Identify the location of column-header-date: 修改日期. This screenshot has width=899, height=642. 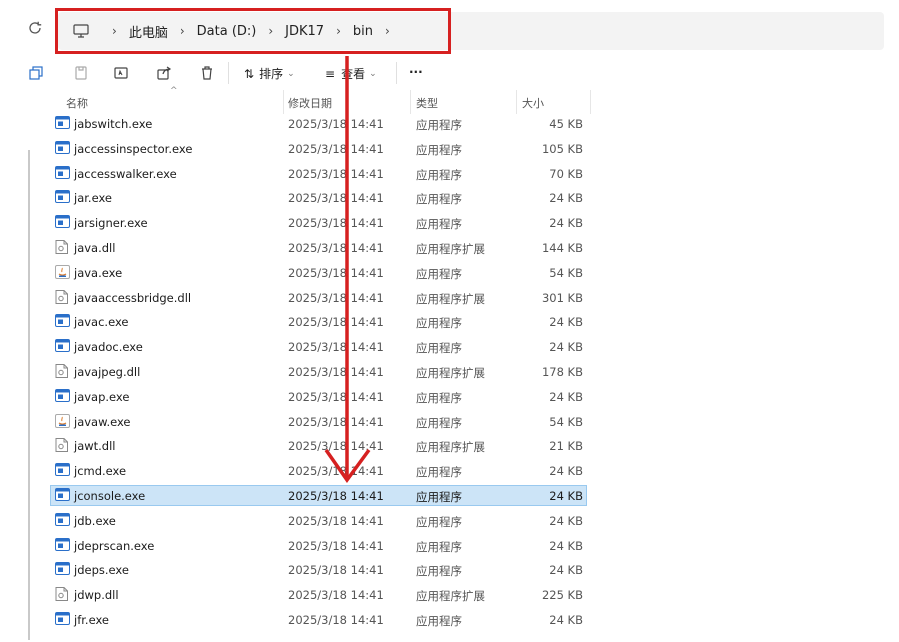
(310, 103).